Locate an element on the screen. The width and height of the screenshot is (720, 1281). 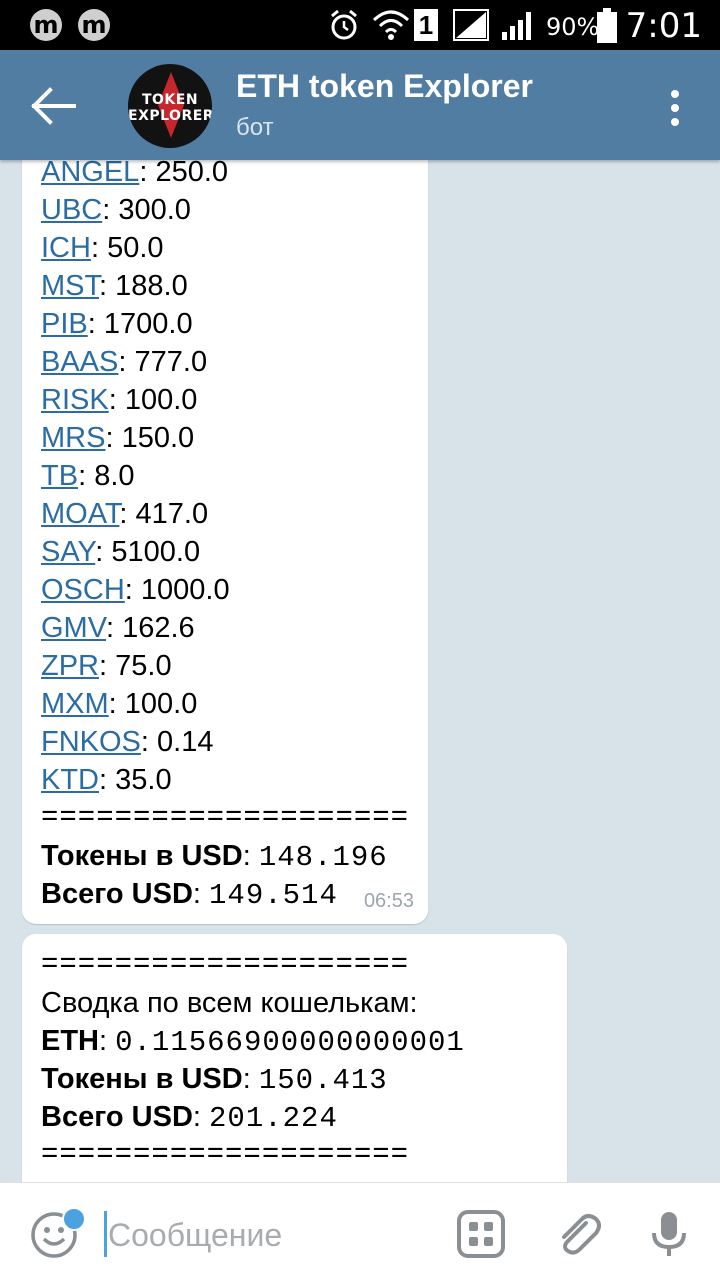
token-row: TB: 8.0 is located at coordinates (88, 476).